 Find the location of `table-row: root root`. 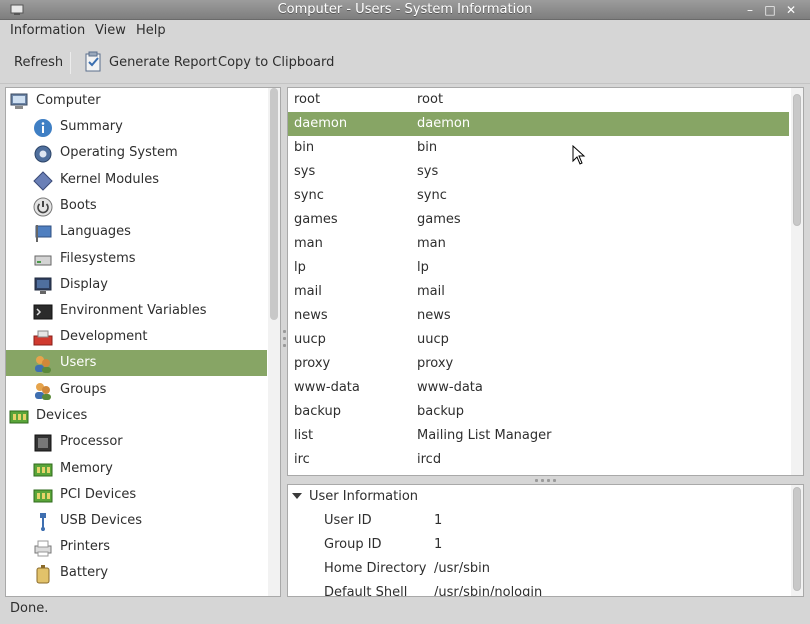

table-row: root root is located at coordinates (538, 100).